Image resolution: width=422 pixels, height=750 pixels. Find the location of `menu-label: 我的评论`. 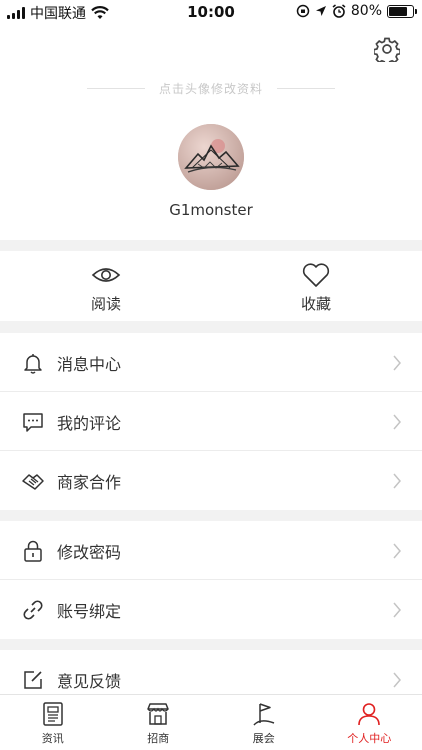

menu-label: 我的评论 is located at coordinates (89, 423).